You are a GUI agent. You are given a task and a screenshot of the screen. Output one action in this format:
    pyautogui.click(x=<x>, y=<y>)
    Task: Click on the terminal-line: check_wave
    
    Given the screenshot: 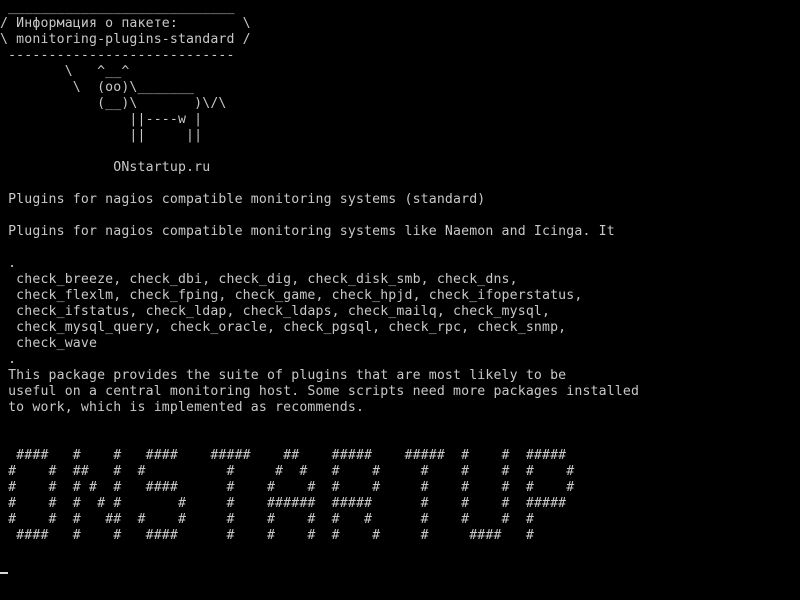 What is the action you would take?
    pyautogui.click(x=49, y=343)
    